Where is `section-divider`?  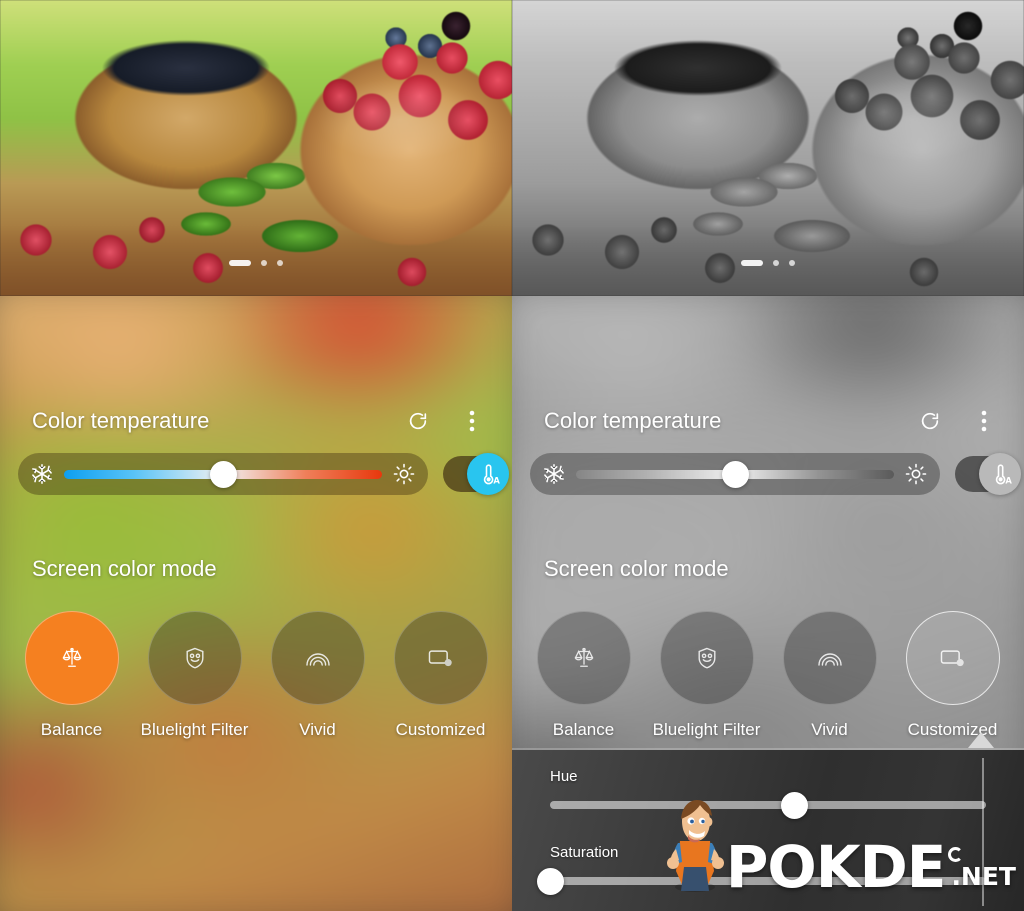
section-divider is located at coordinates (768, 749).